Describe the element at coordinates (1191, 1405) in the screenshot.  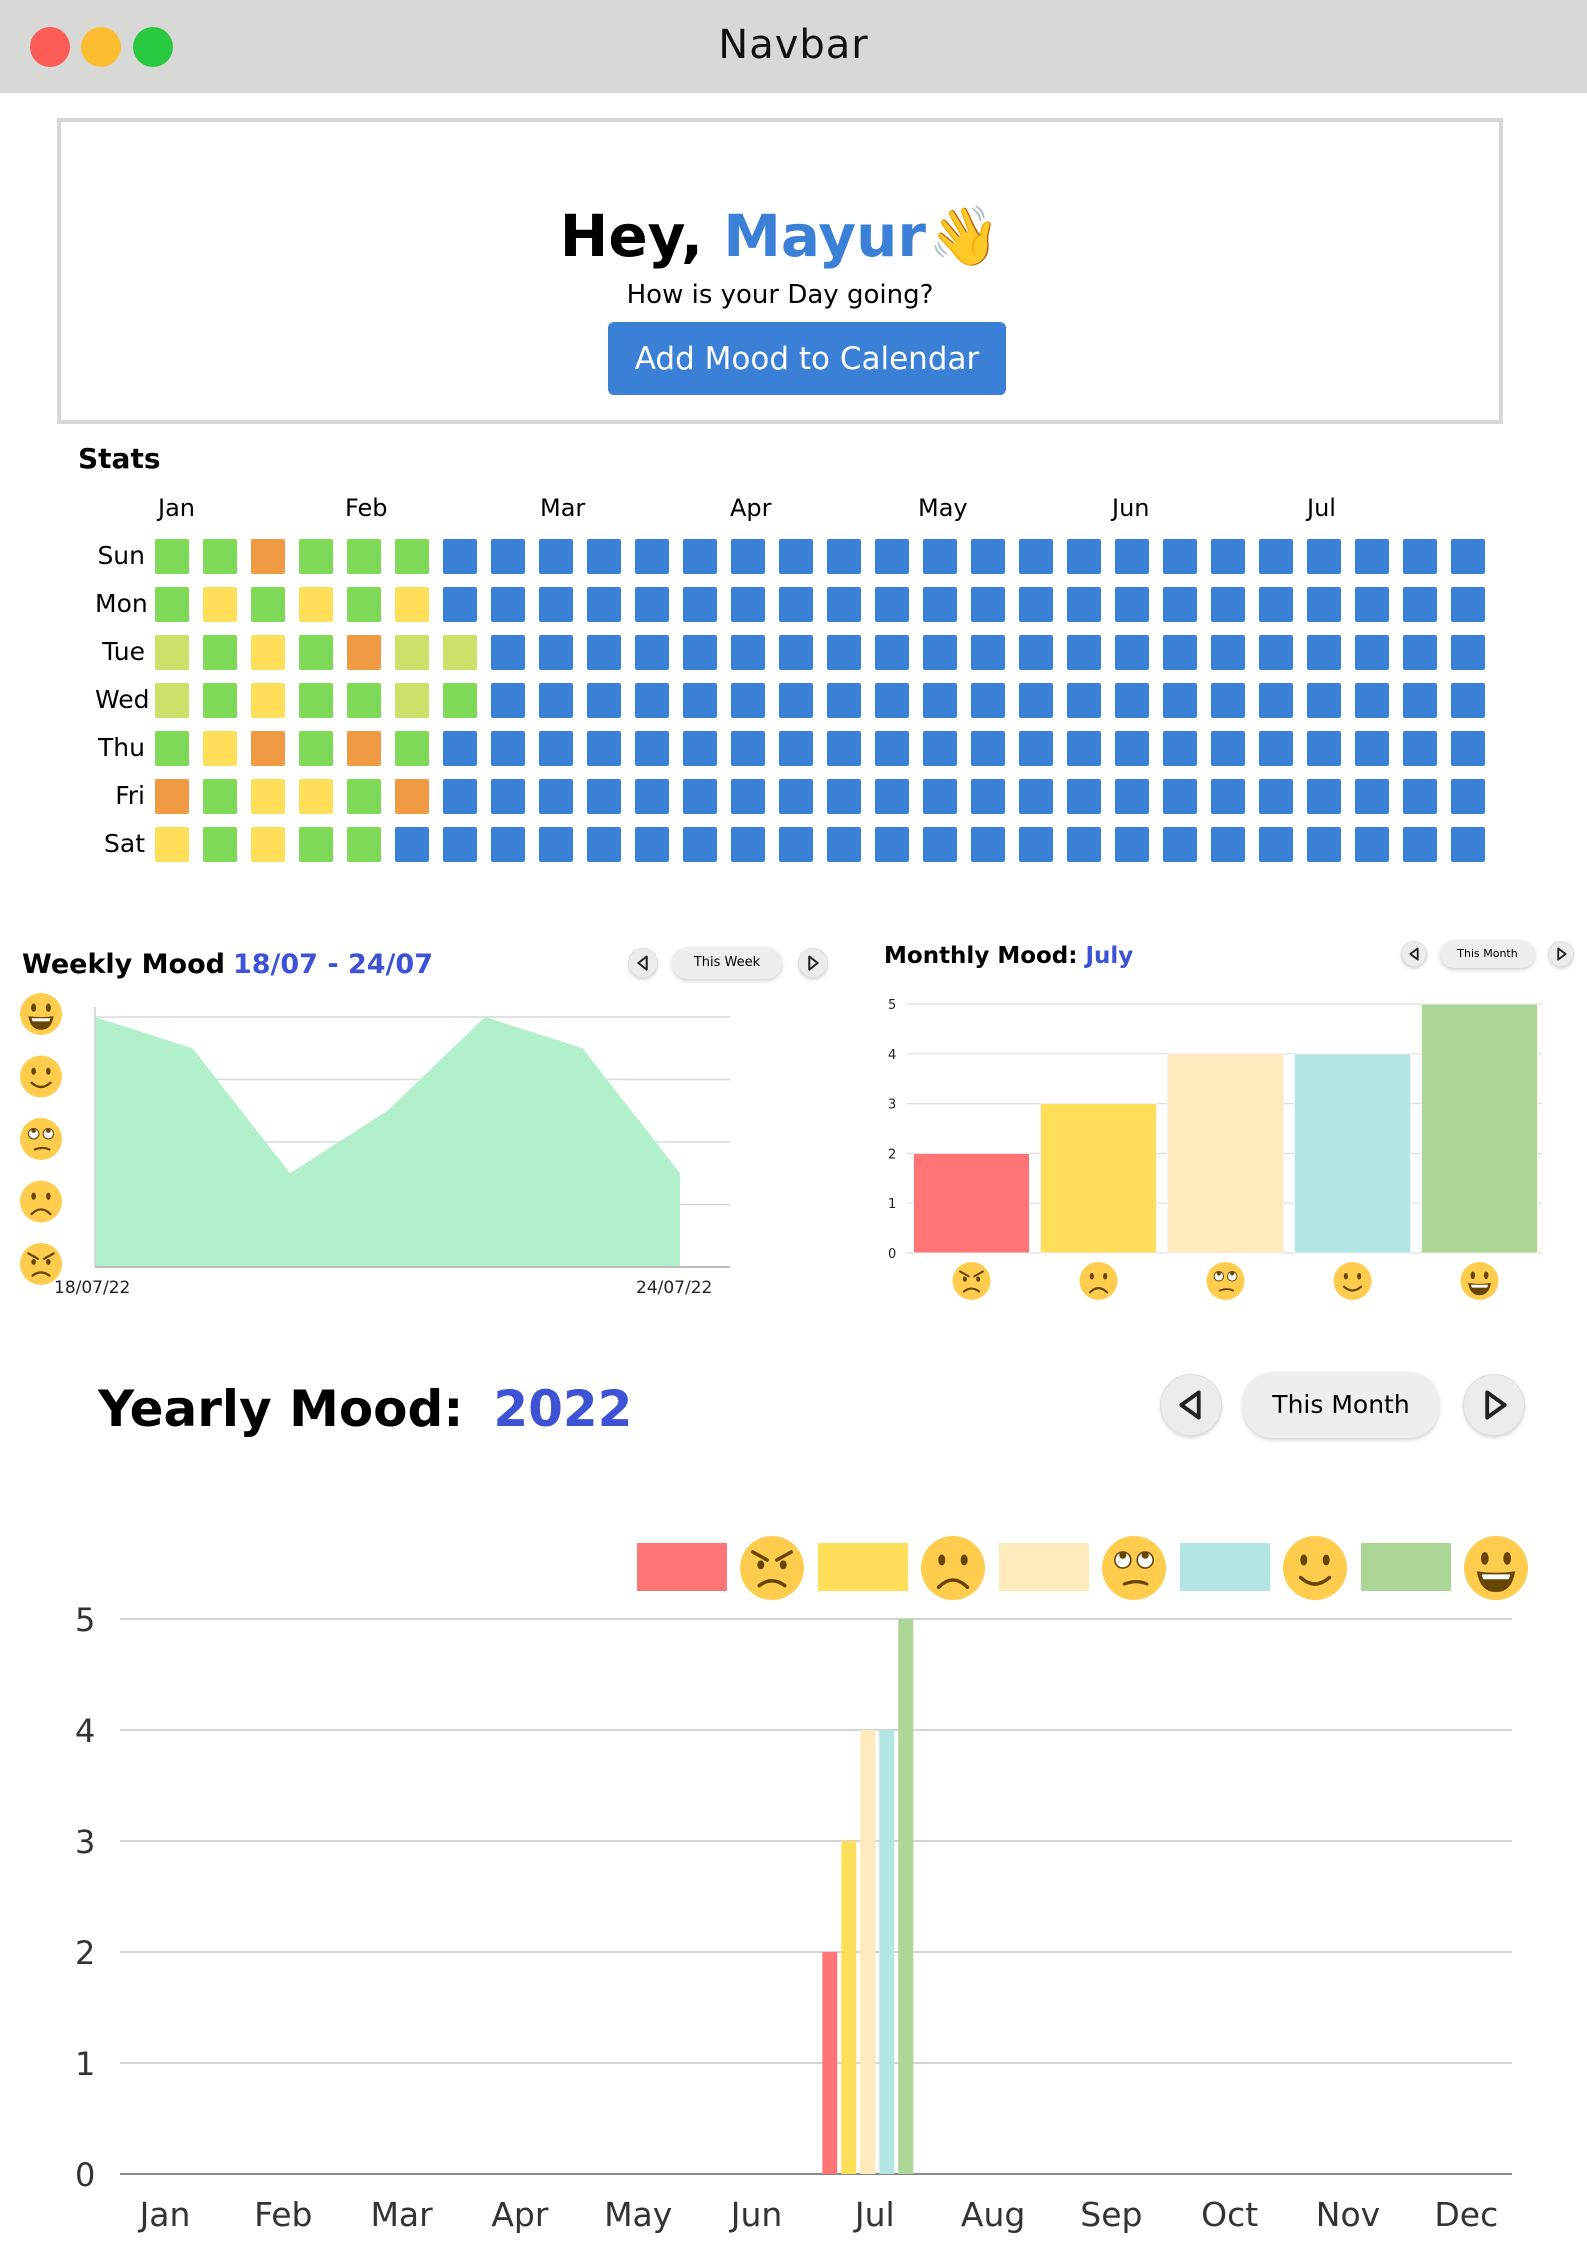
I see `yearly-prev-button` at that location.